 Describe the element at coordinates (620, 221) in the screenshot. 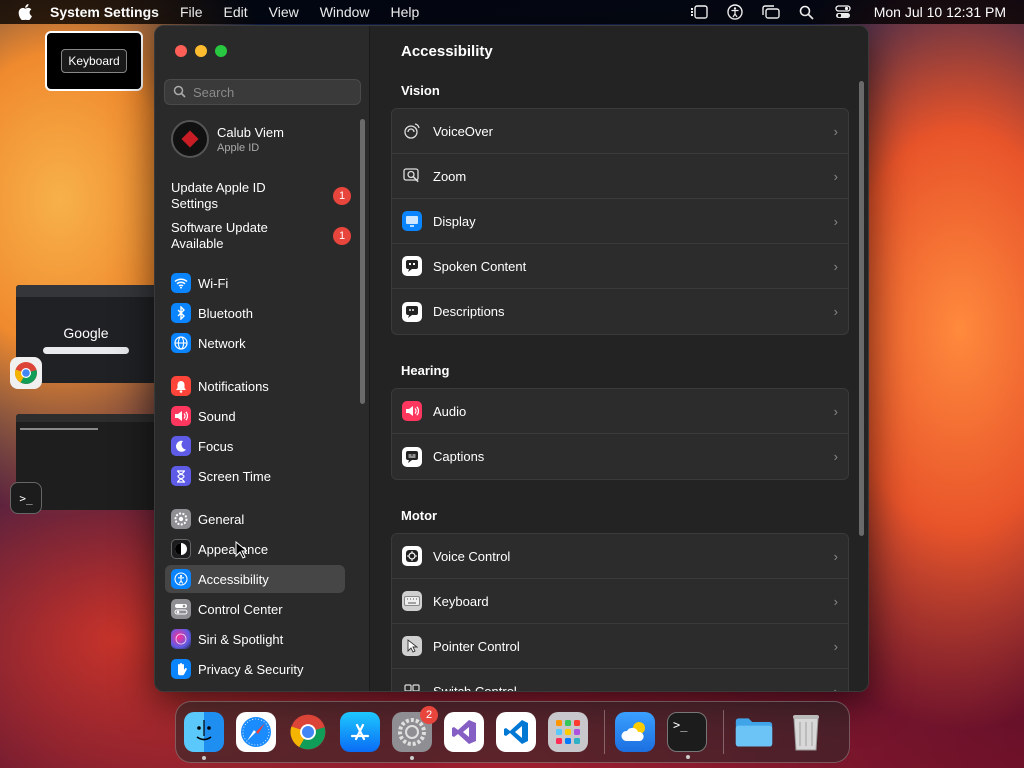

I see `row-display: Display ›` at that location.